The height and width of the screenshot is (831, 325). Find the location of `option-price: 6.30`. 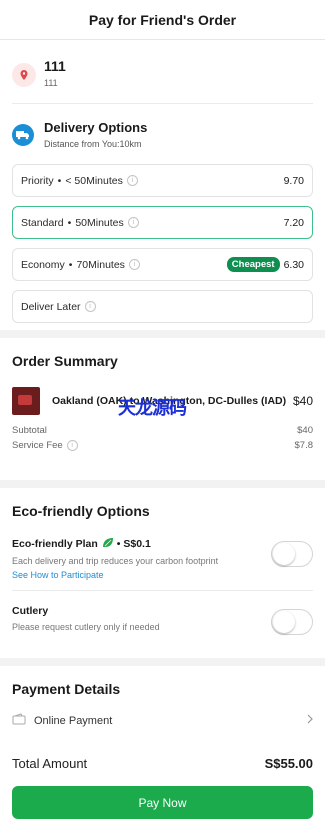

option-price: 6.30 is located at coordinates (293, 264).